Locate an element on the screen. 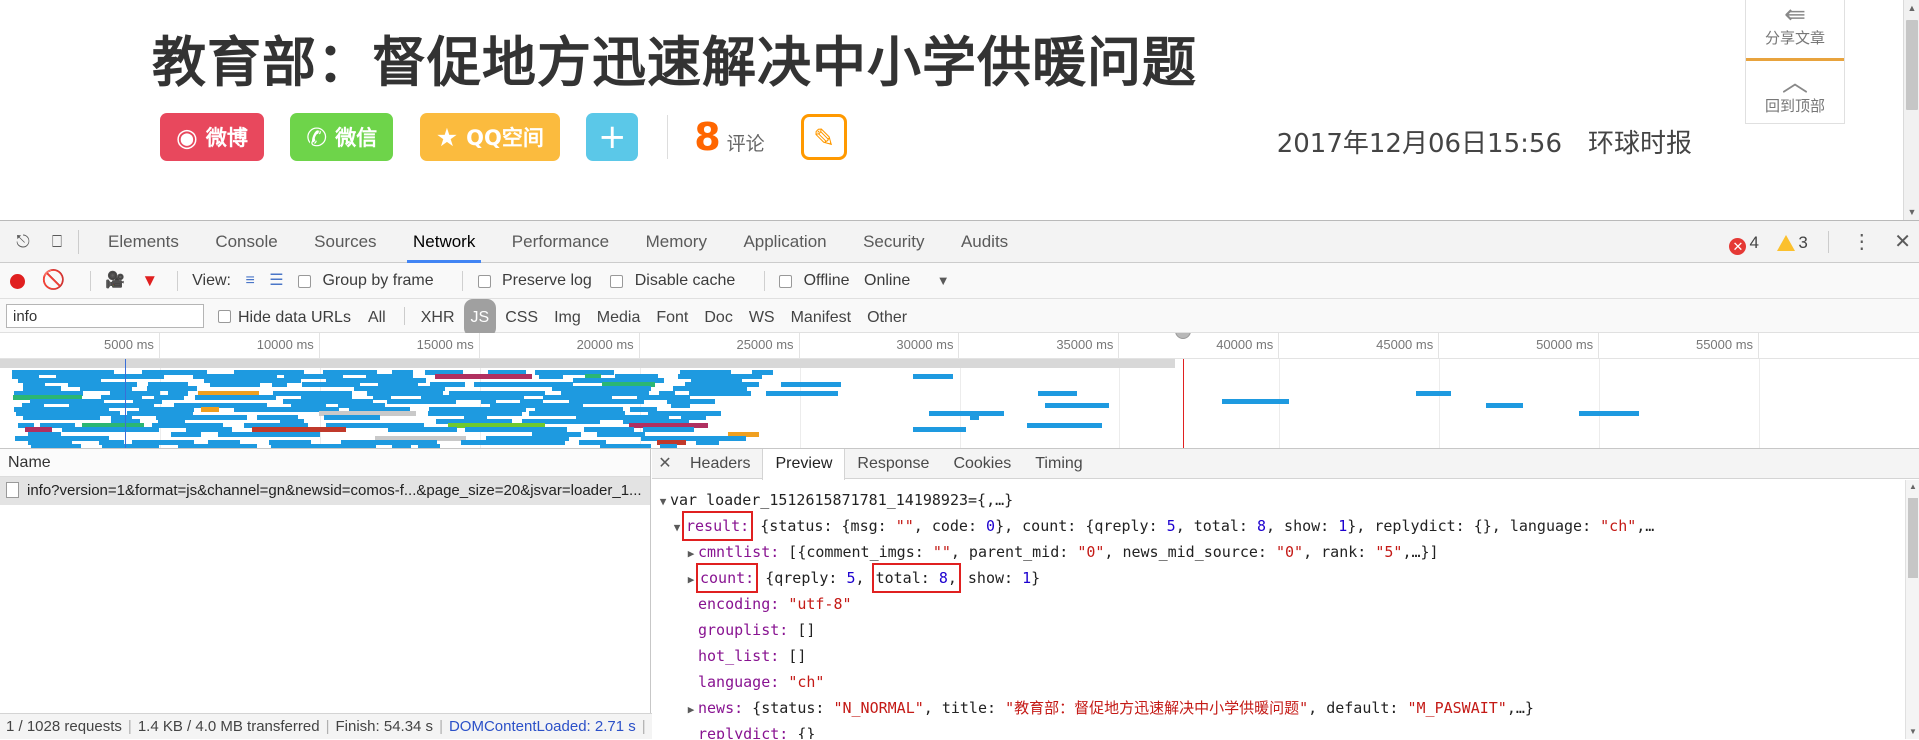 The width and height of the screenshot is (1919, 740). json-key: count: is located at coordinates (727, 578).